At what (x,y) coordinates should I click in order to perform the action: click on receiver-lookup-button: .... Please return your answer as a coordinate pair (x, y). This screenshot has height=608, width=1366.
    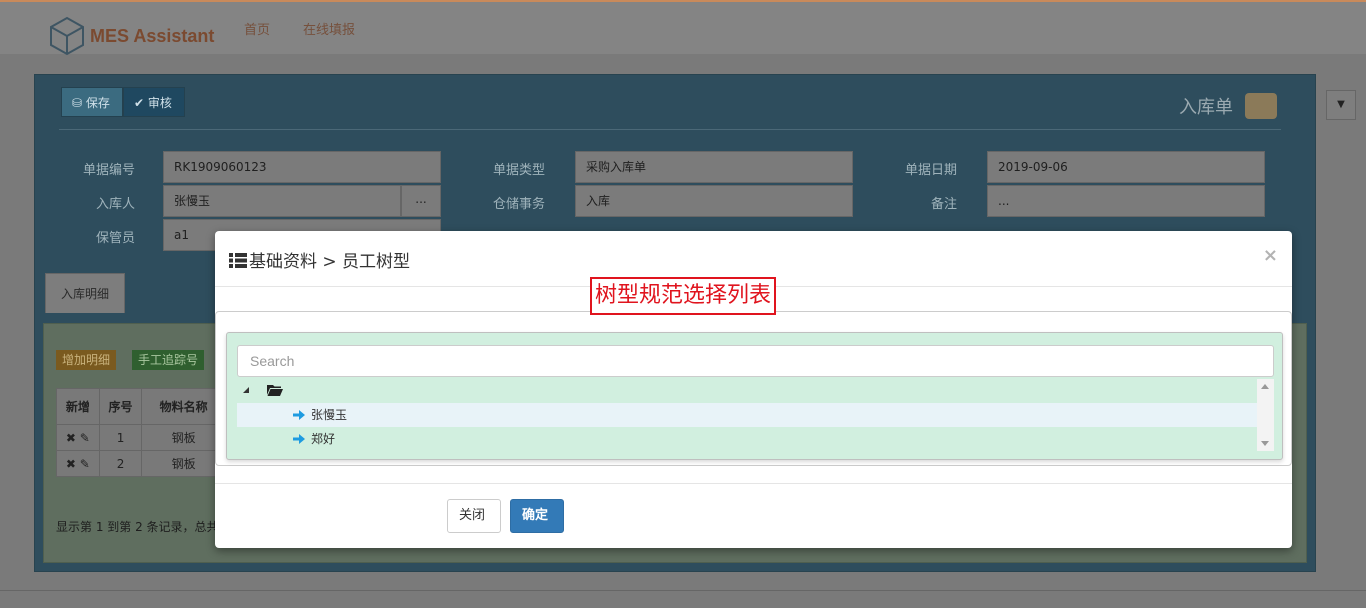
    Looking at the image, I should click on (421, 201).